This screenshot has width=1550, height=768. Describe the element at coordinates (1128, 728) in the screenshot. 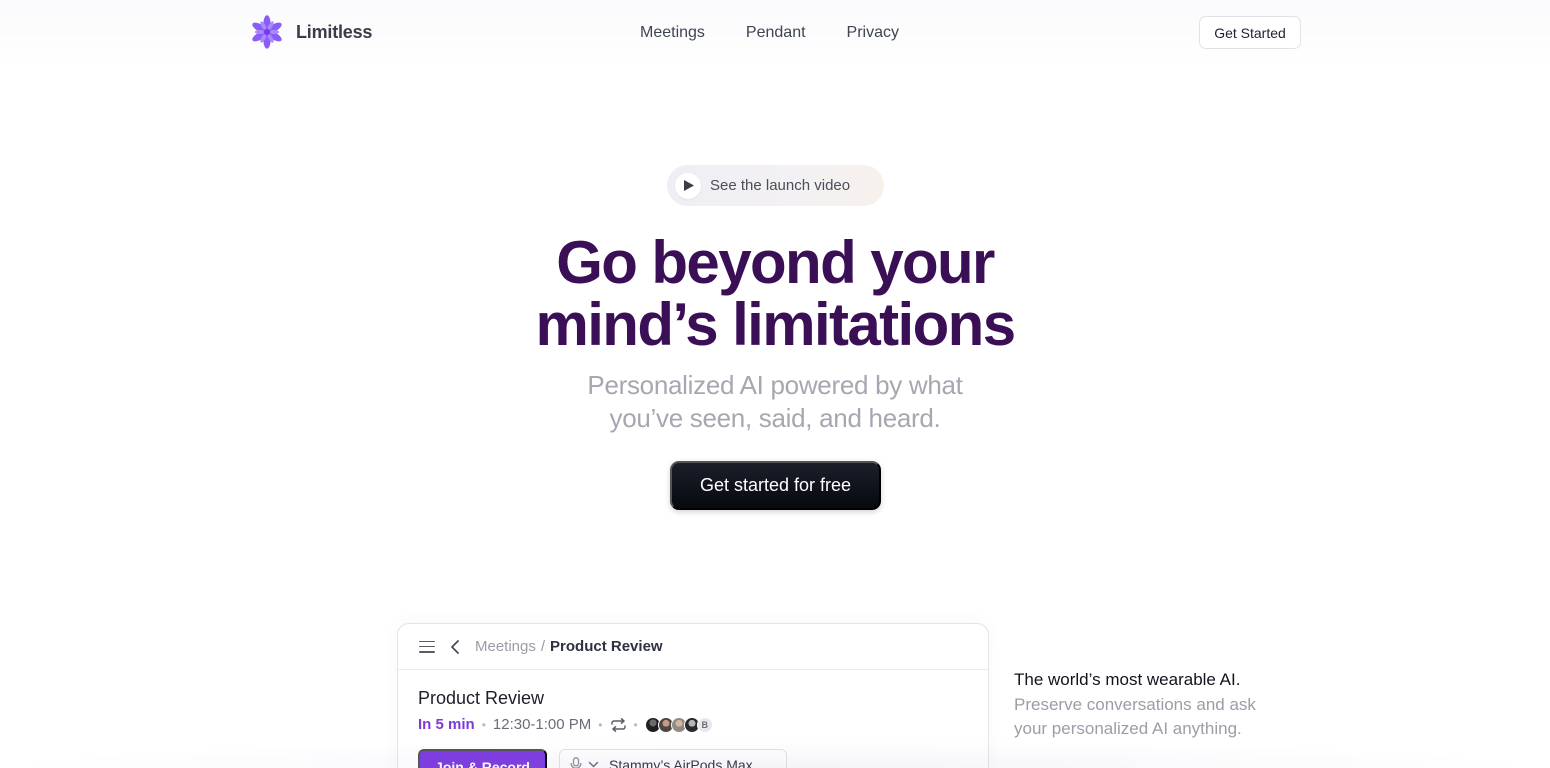

I see `feature-copy-line-2: your personalized AI anything.` at that location.